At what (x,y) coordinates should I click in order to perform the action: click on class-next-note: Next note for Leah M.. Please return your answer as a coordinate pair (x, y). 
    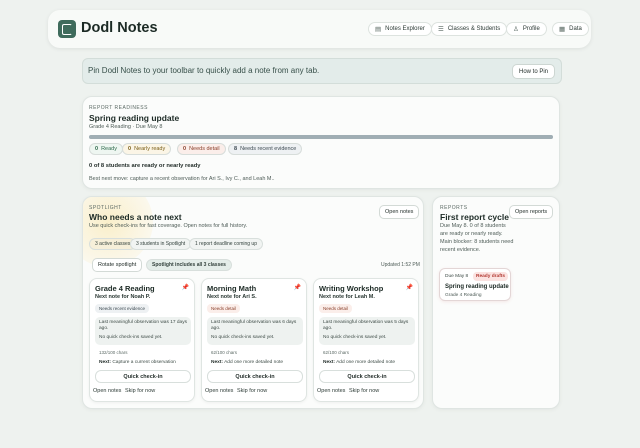
    Looking at the image, I should click on (347, 297).